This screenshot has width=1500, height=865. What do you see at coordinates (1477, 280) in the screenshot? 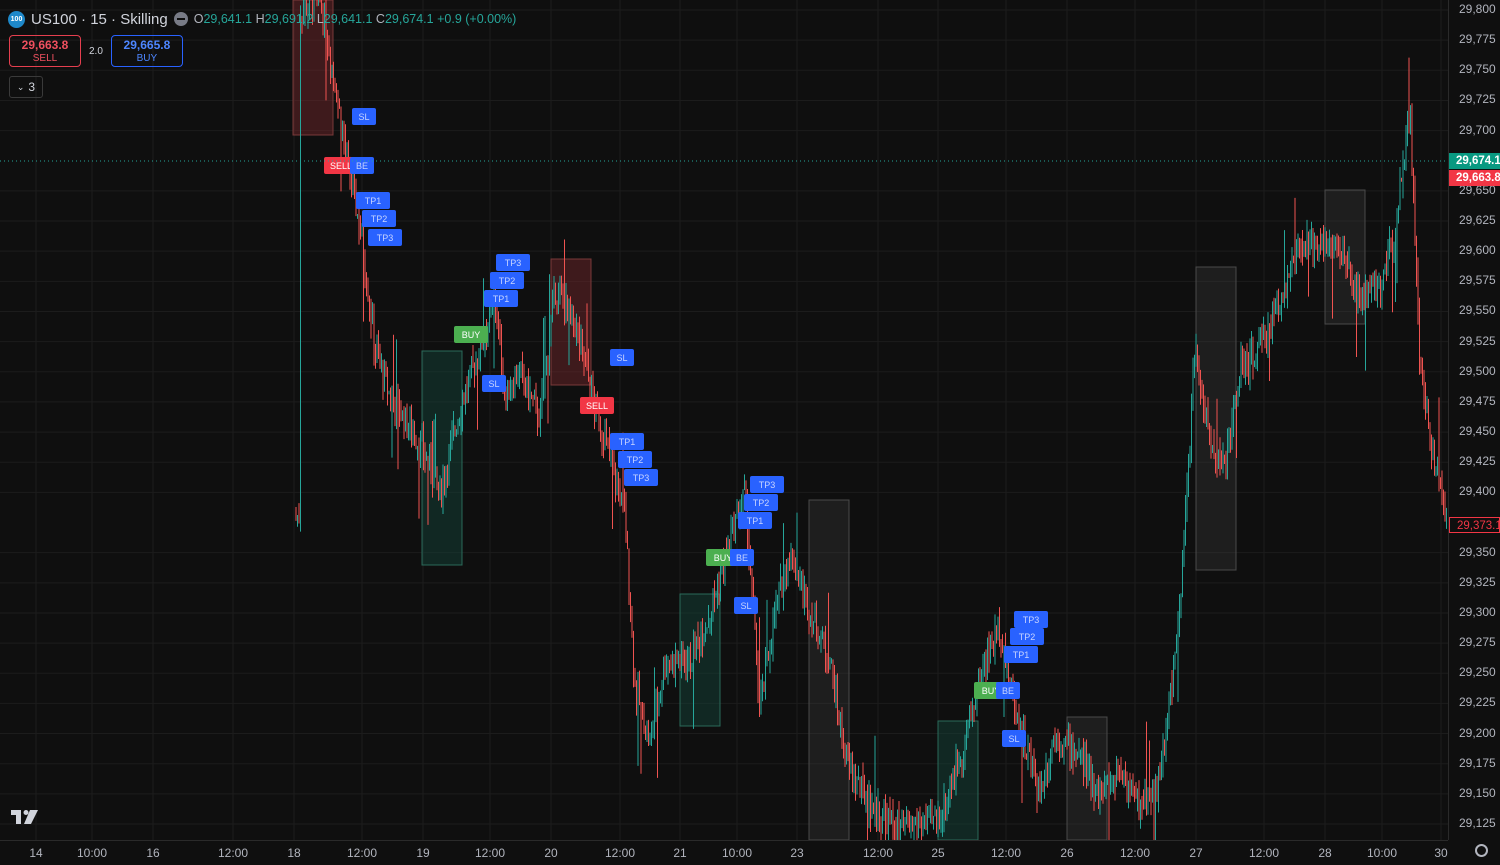
I see `price-tick-label: 29,575` at bounding box center [1477, 280].